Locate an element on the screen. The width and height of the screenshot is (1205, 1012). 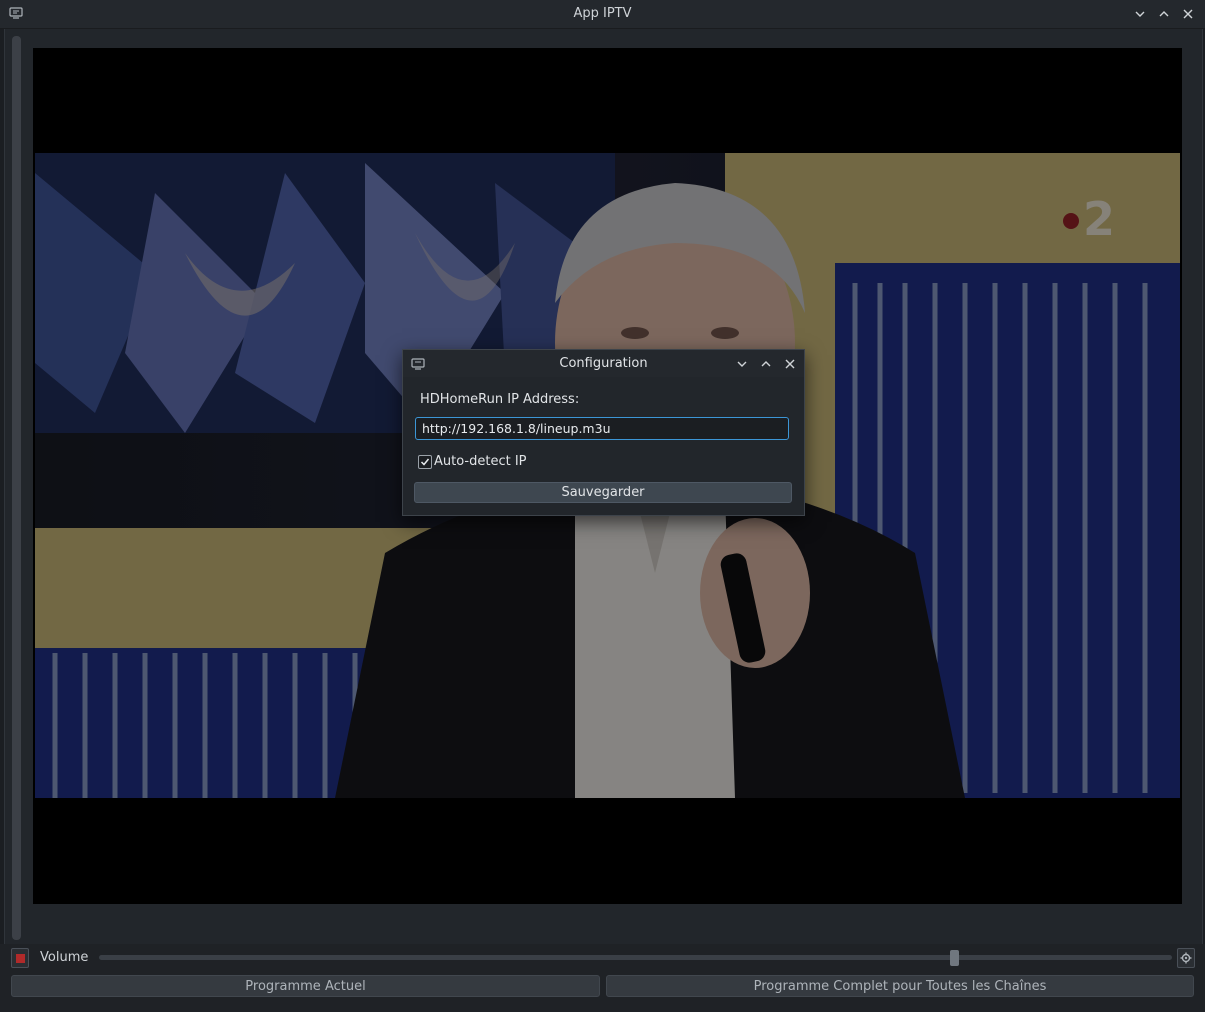
autodetect-checkbox is located at coordinates (425, 462).